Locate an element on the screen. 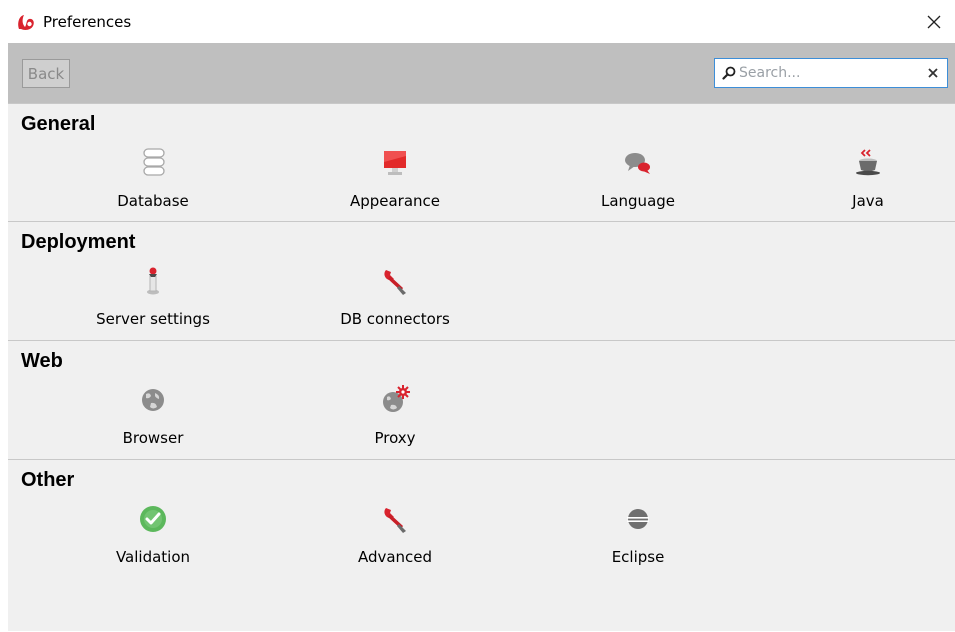  advanced-wrench-icon is located at coordinates (395, 520).